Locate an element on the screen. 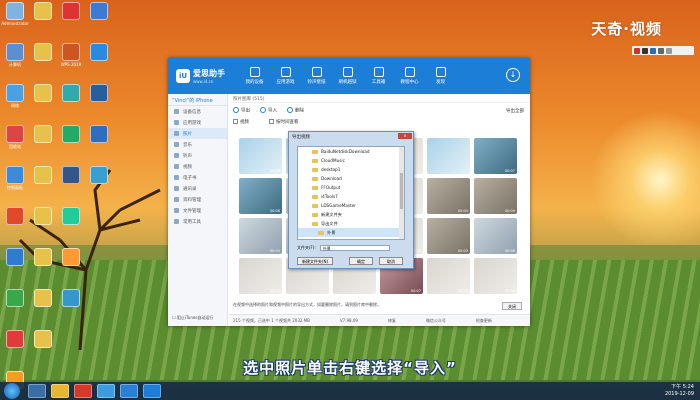 This screenshot has width=700, height=400. cancel-button: 取消 is located at coordinates (391, 261).